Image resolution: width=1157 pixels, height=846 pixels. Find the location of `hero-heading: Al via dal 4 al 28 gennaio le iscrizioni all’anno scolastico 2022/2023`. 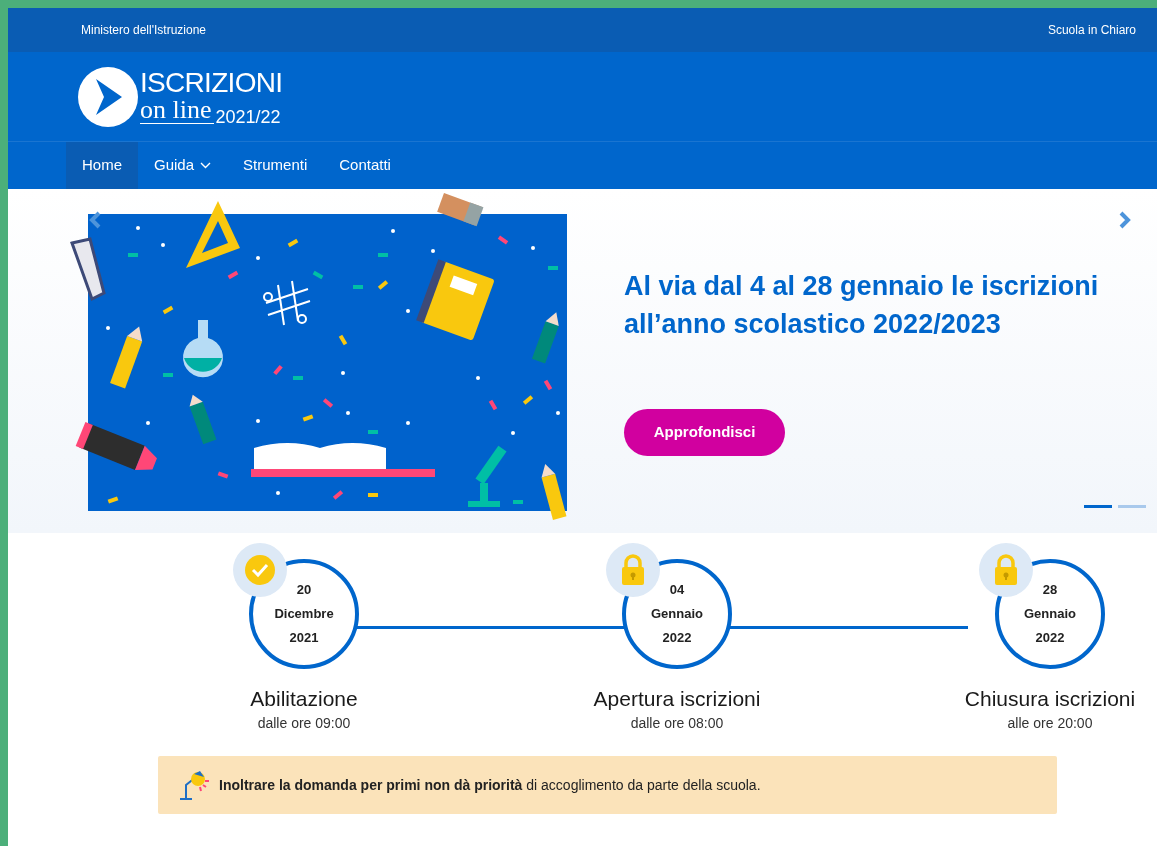

hero-heading: Al via dal 4 al 28 gennaio le iscrizioni all’anno scolastico 2022/2023 is located at coordinates (862, 305).